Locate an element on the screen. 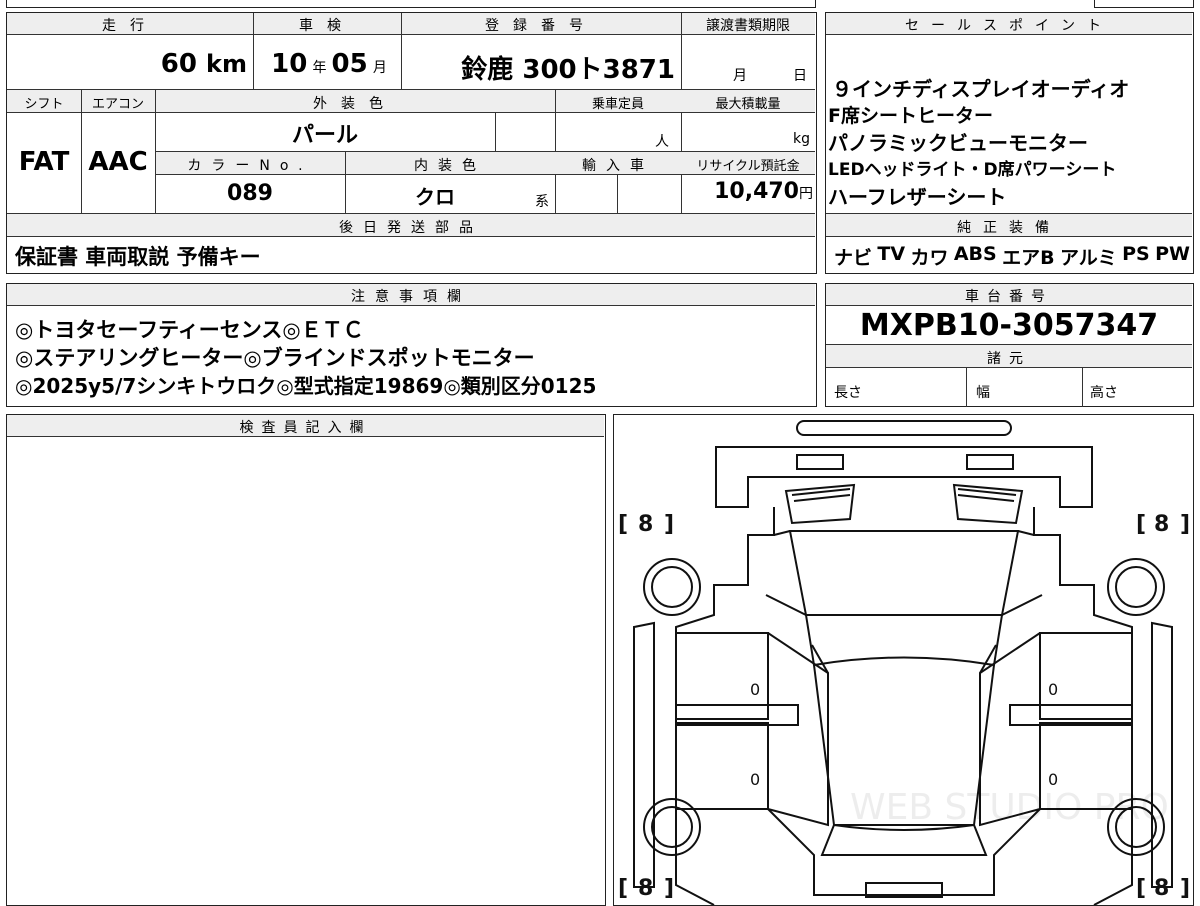 The width and height of the screenshot is (1200, 906). recycle-amount: 10,470 is located at coordinates (756, 191).